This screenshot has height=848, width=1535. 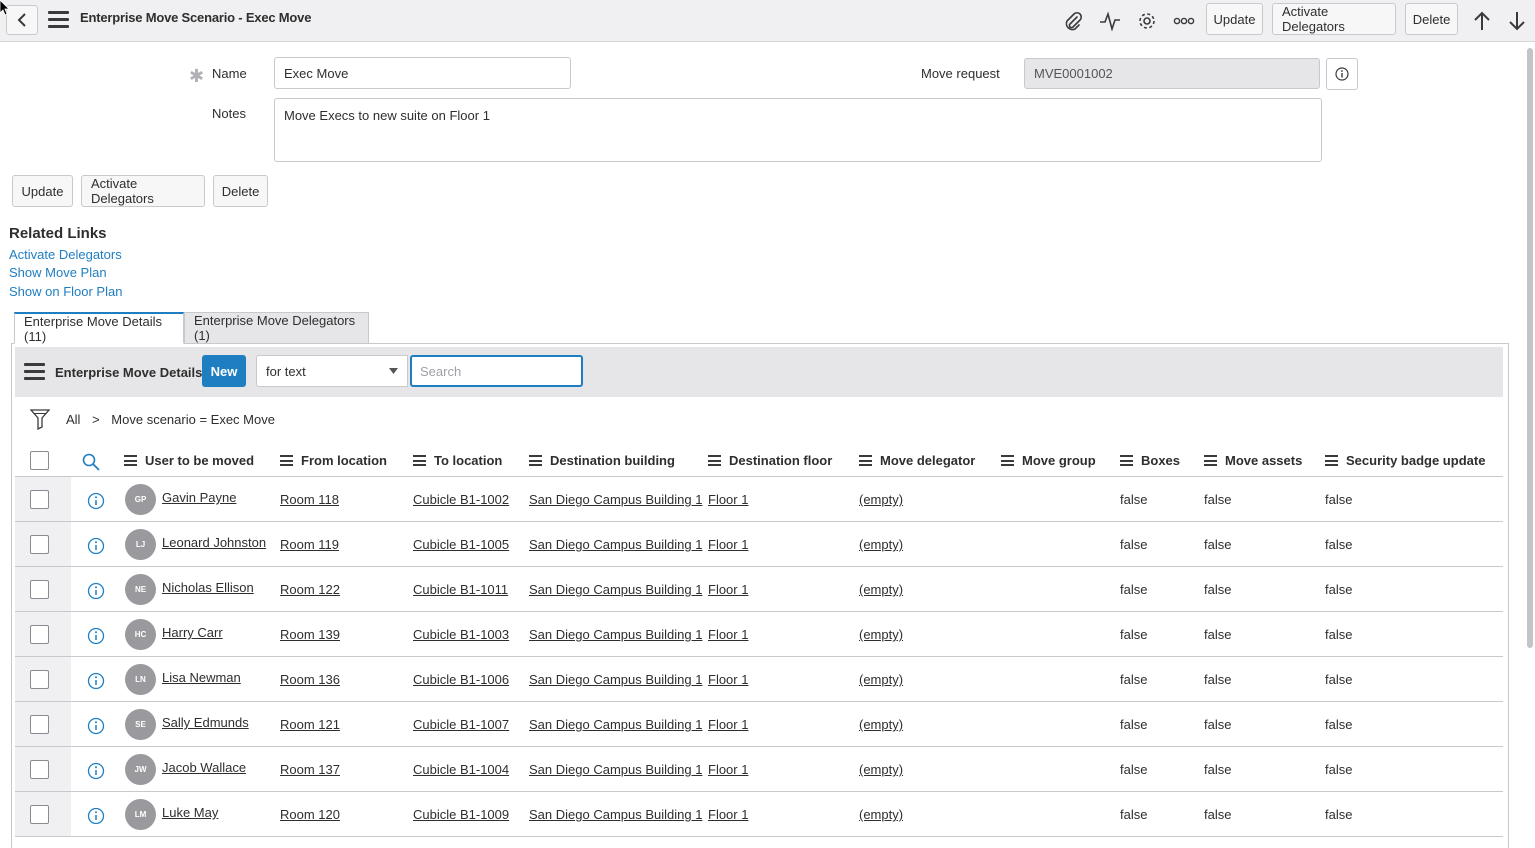 I want to click on select-all-checkbox, so click(x=39, y=460).